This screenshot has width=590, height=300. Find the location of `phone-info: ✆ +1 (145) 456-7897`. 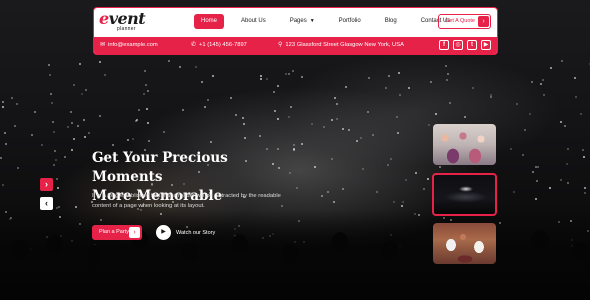

phone-info: ✆ +1 (145) 456-7897 is located at coordinates (219, 45).